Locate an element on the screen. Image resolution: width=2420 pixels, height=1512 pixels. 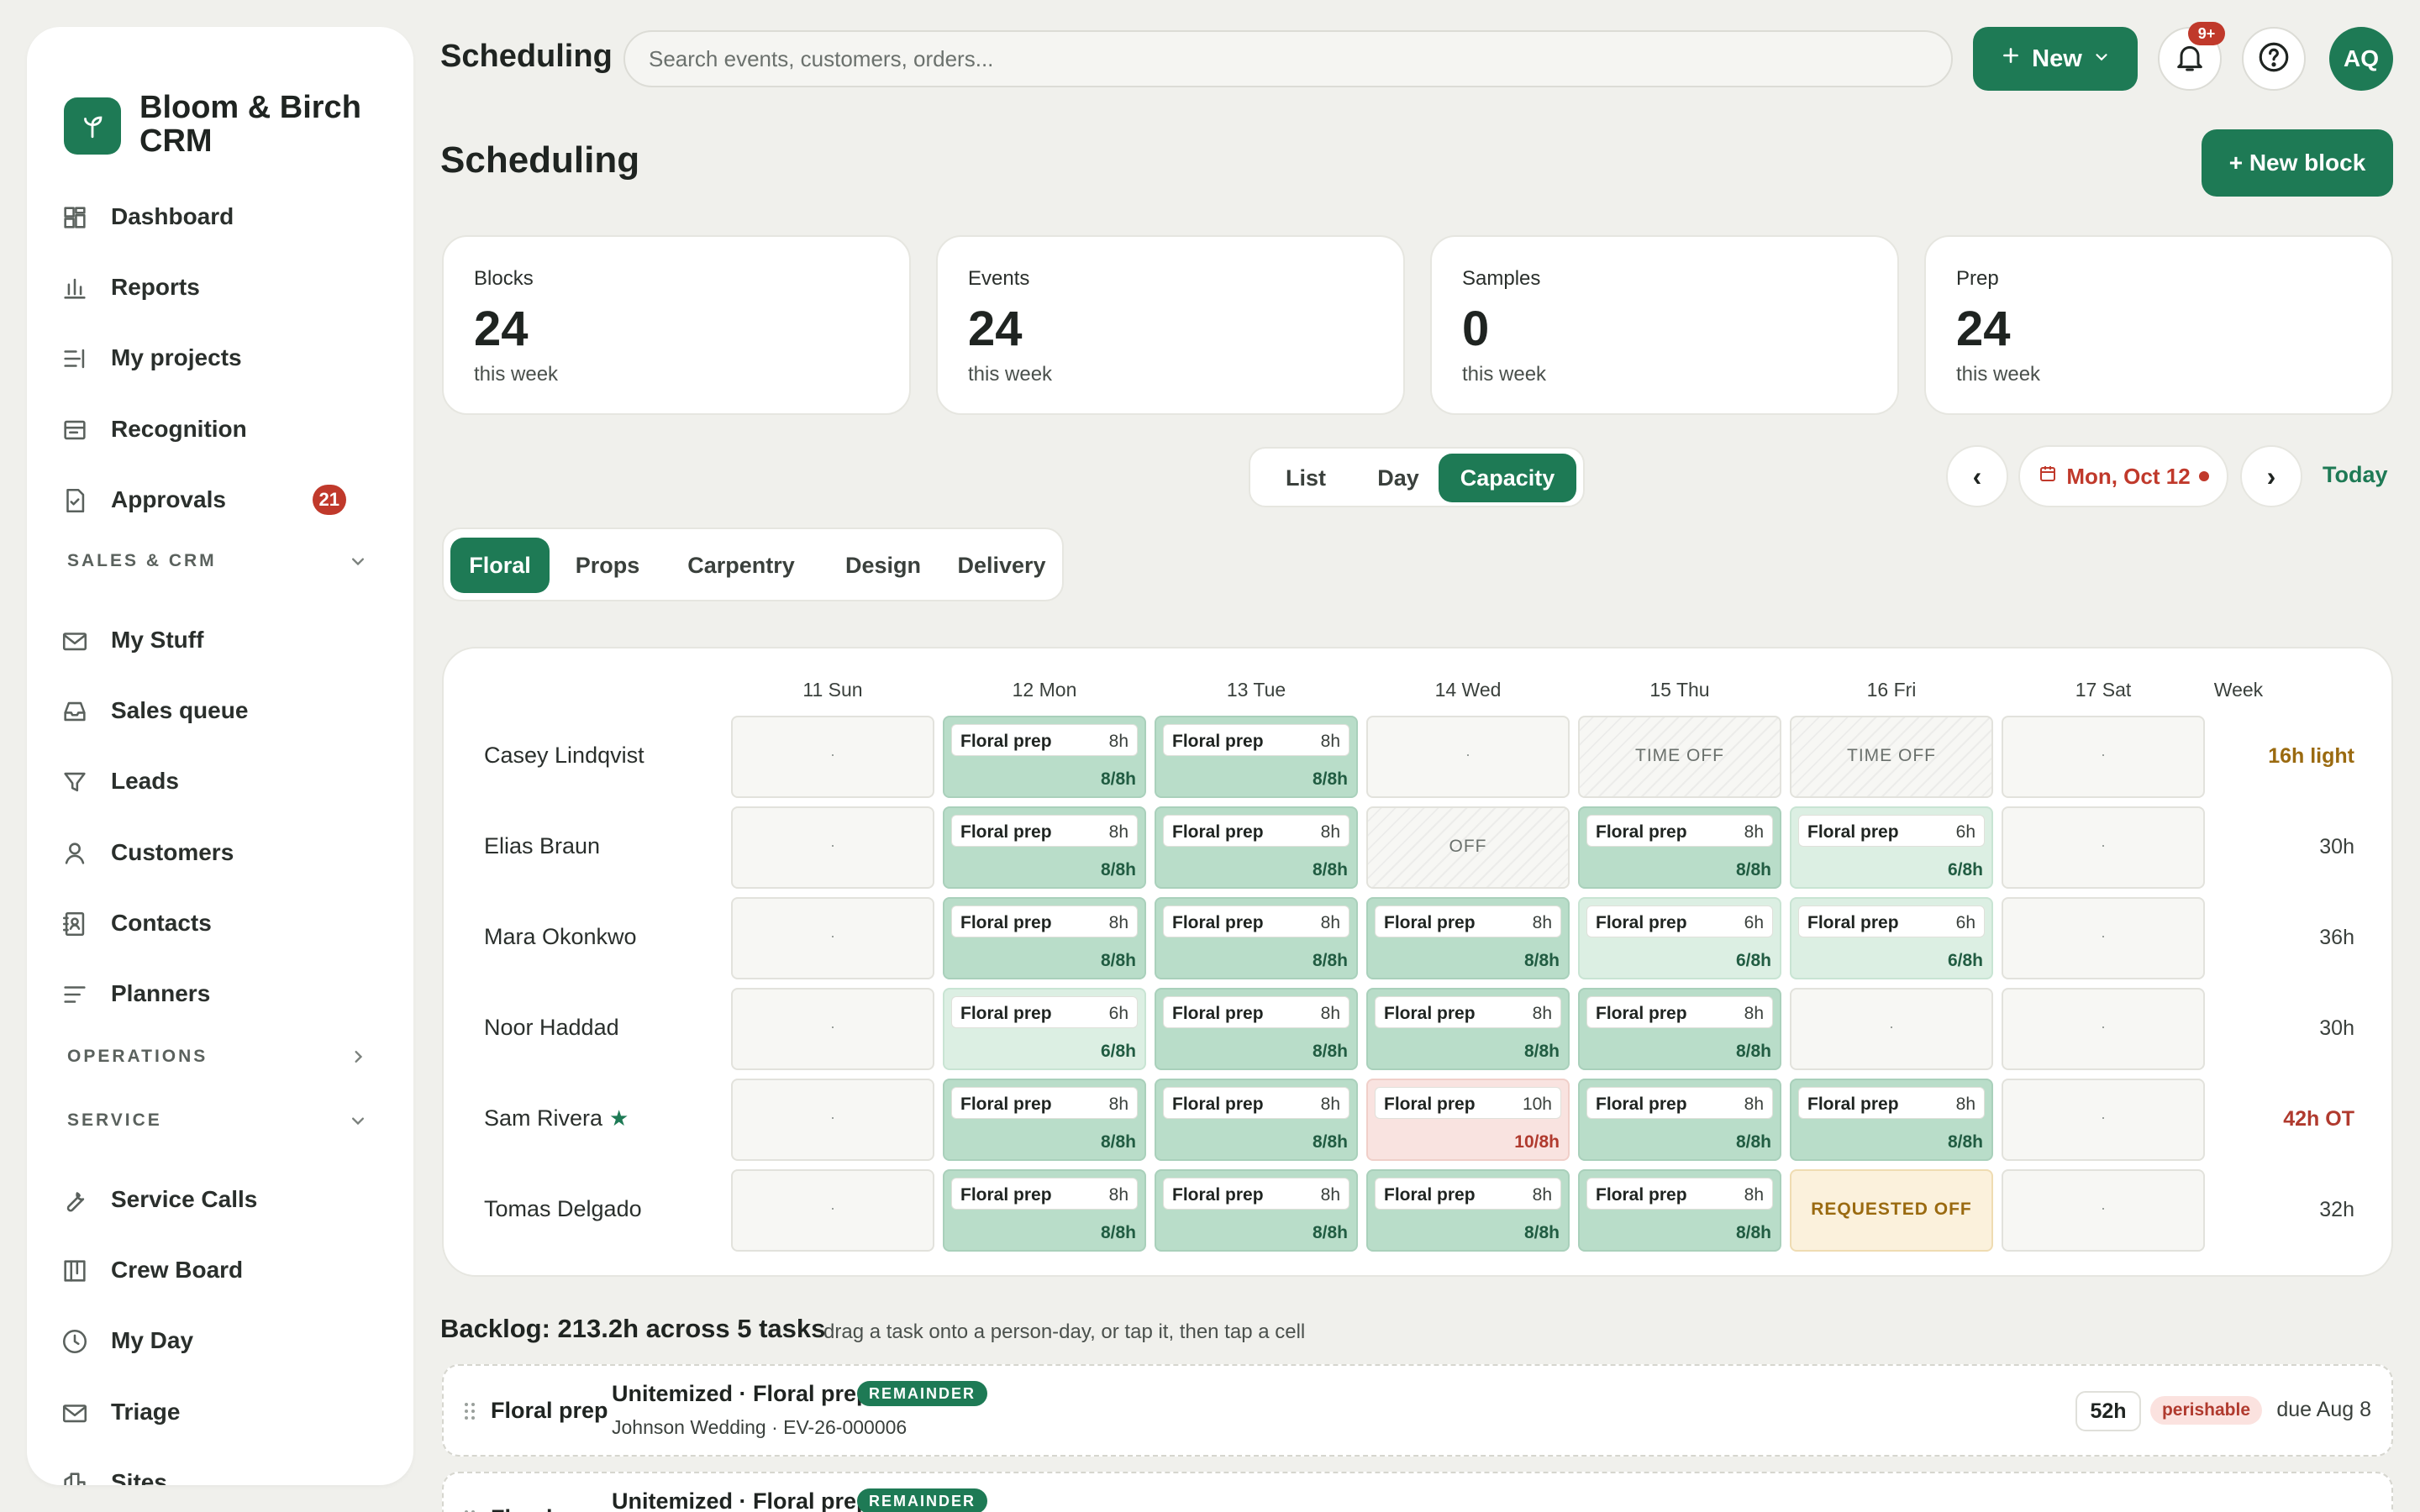
person-name: Sam Rivera ★ is located at coordinates (556, 1118).